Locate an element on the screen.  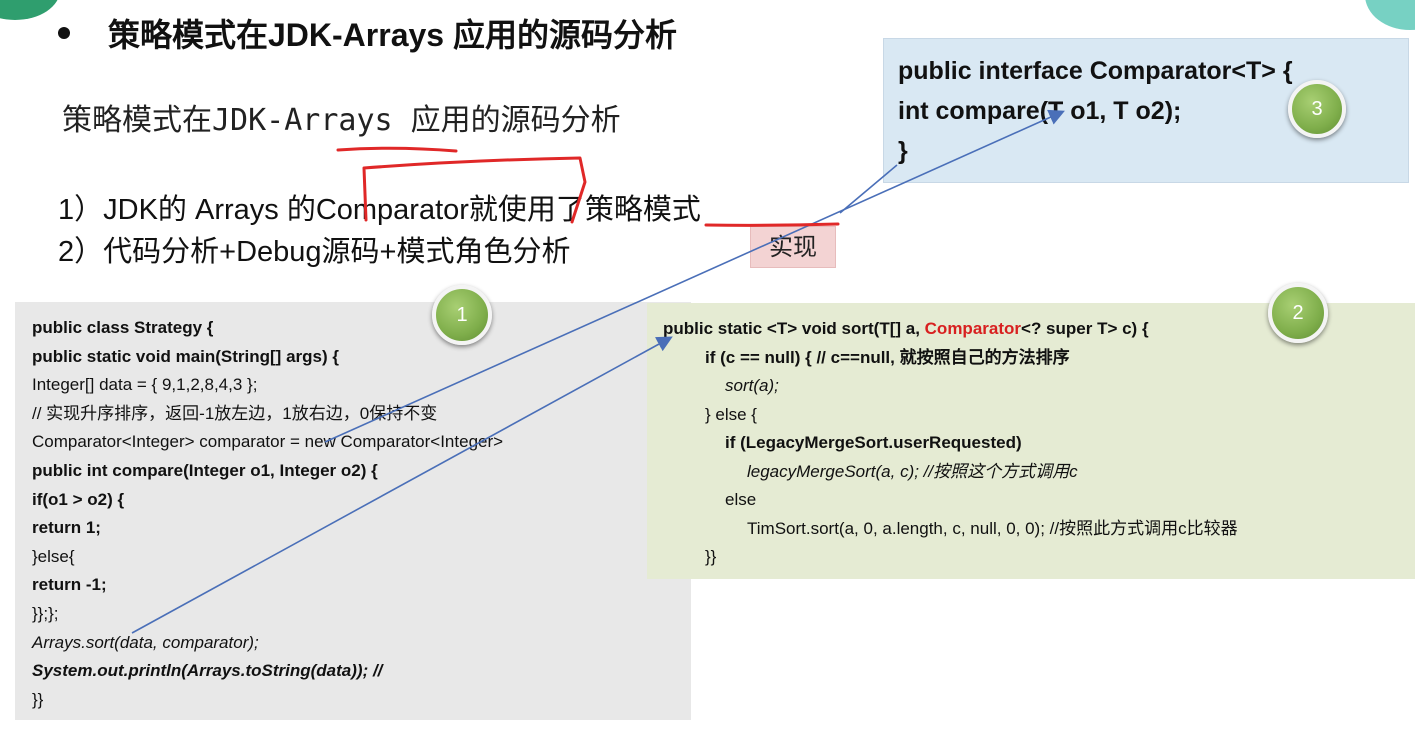
red-underline-arrays is located at coordinates (397, 149).